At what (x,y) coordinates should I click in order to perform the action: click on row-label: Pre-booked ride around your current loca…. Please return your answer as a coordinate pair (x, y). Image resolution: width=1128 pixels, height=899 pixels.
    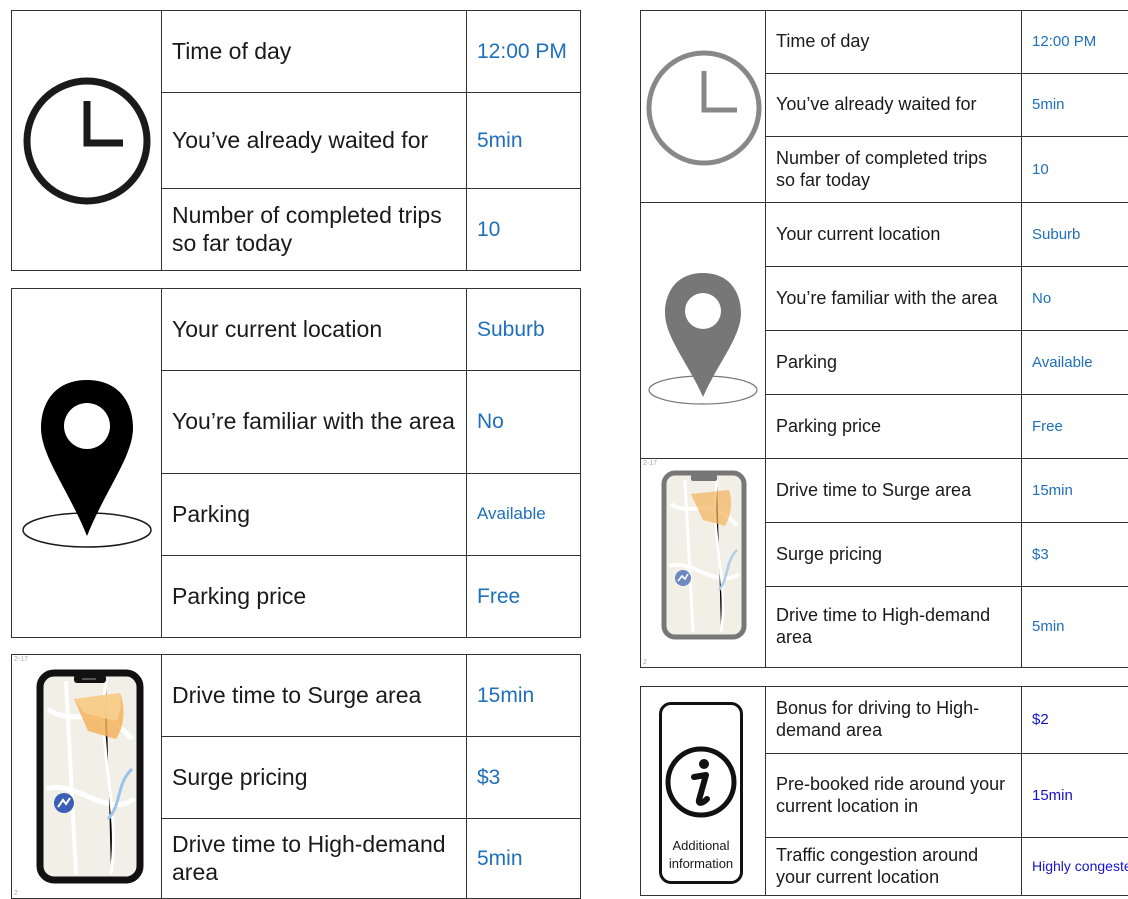
    Looking at the image, I should click on (894, 796).